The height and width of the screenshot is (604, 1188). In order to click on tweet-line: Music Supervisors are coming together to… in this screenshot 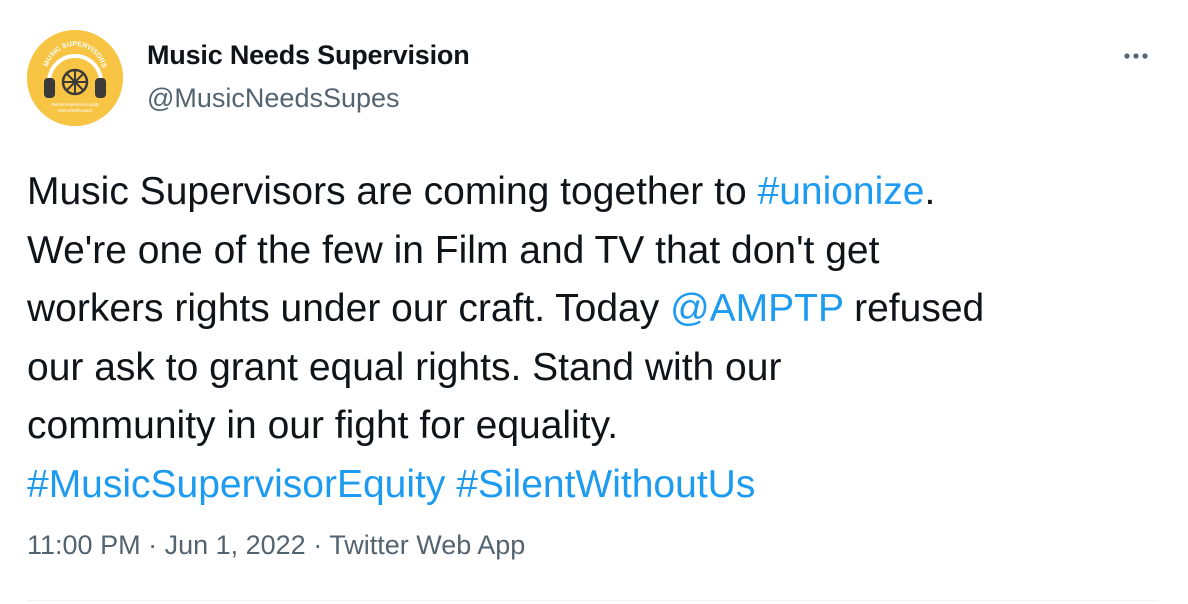, I will do `click(481, 191)`.